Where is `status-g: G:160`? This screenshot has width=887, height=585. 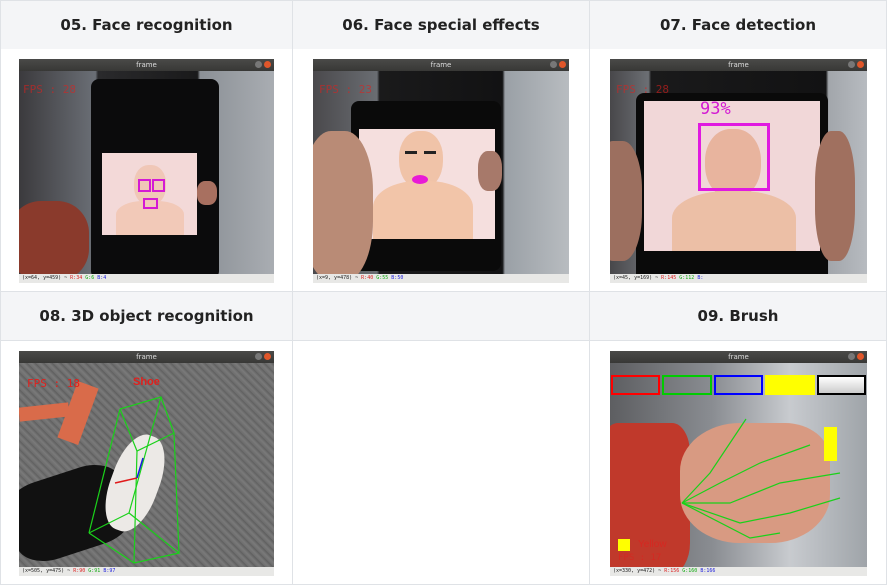 status-g: G:160 is located at coordinates (690, 571).